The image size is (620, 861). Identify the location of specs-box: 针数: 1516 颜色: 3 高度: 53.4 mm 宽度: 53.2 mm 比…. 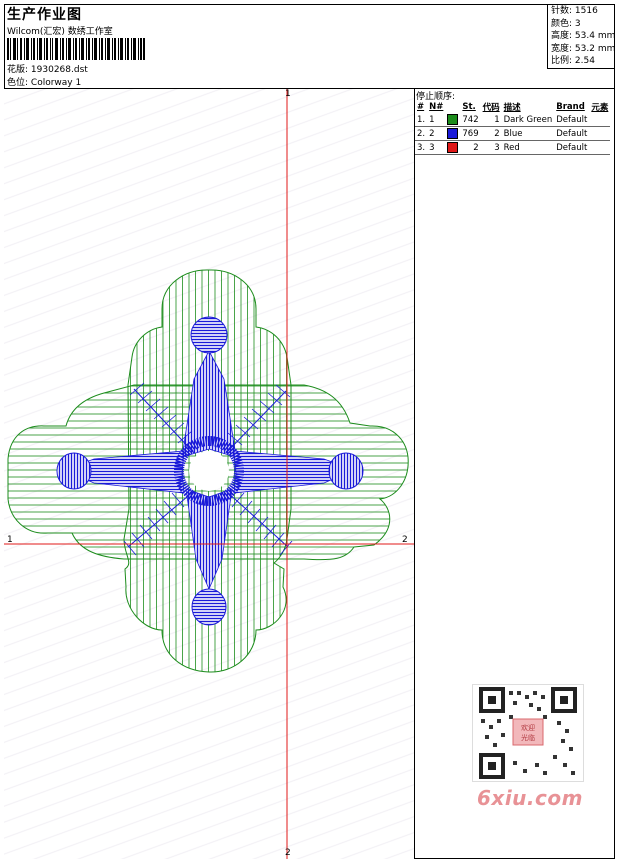
(581, 36).